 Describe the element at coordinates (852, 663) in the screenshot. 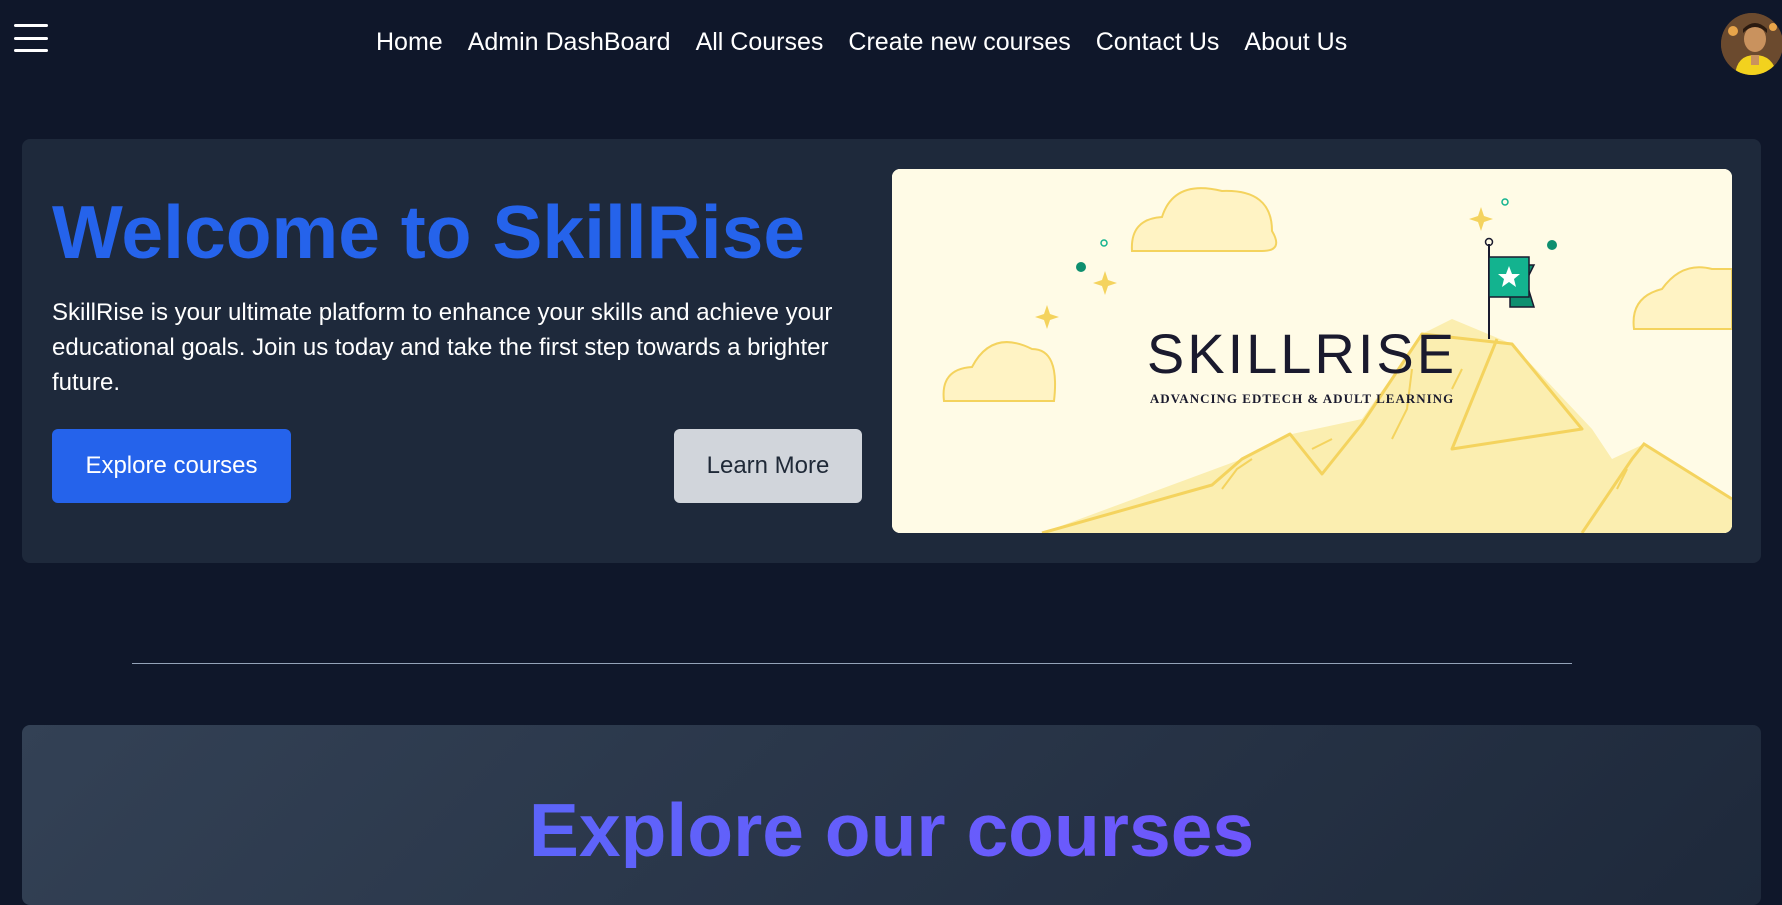

I see `section-divider` at that location.